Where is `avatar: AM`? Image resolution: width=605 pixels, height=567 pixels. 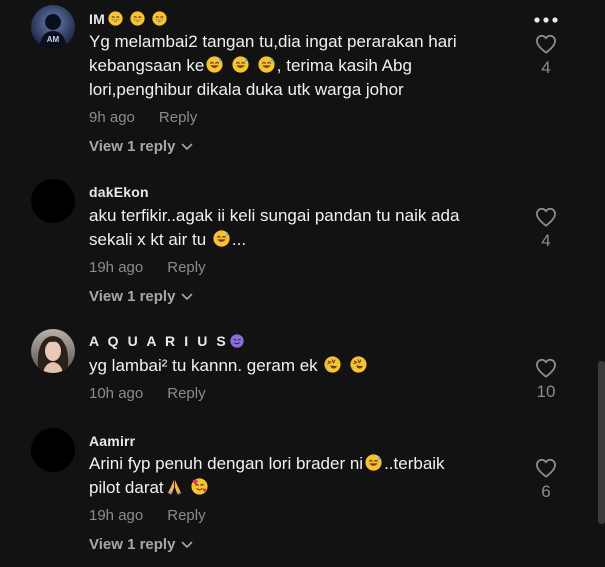 avatar: AM is located at coordinates (53, 27).